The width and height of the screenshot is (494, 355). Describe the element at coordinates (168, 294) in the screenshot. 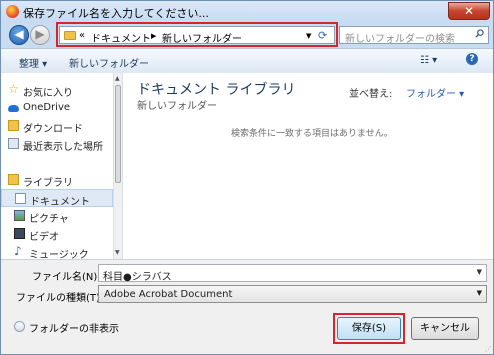

I see `filetype-value: Adobe Acrobat Document` at that location.